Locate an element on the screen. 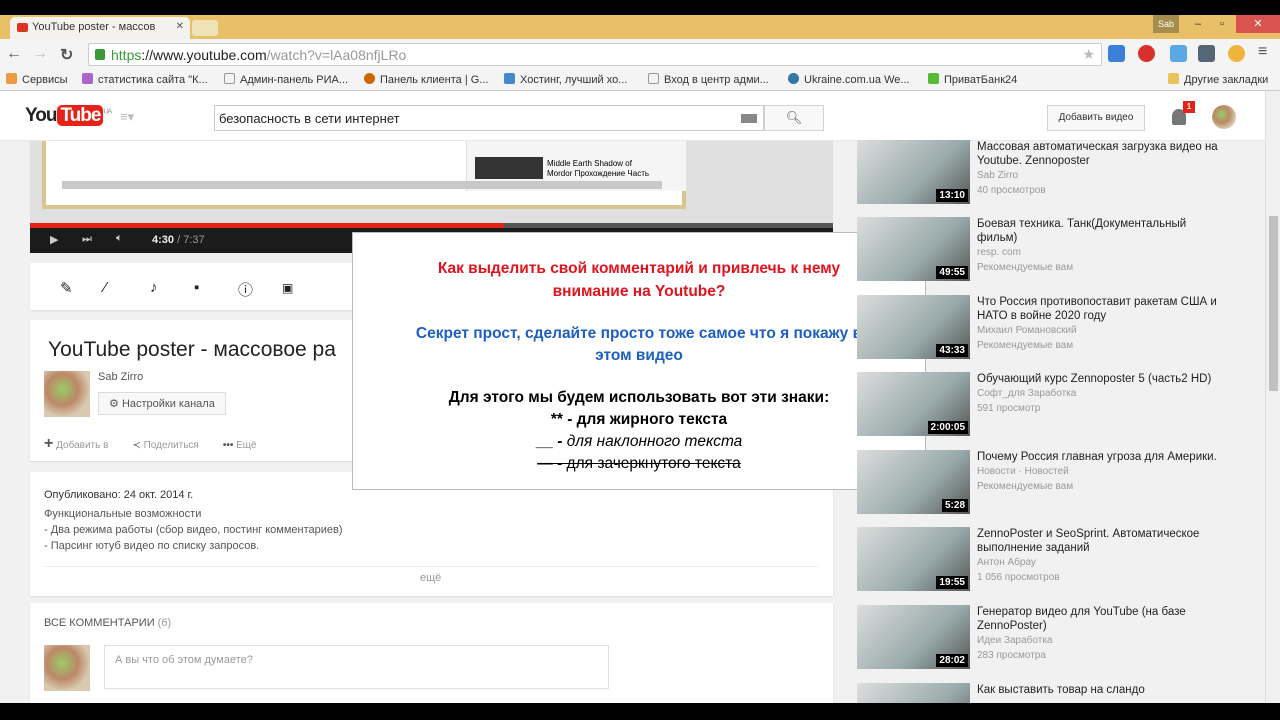 This screenshot has height=720, width=1280. play-icon: ▶ is located at coordinates (54, 239).